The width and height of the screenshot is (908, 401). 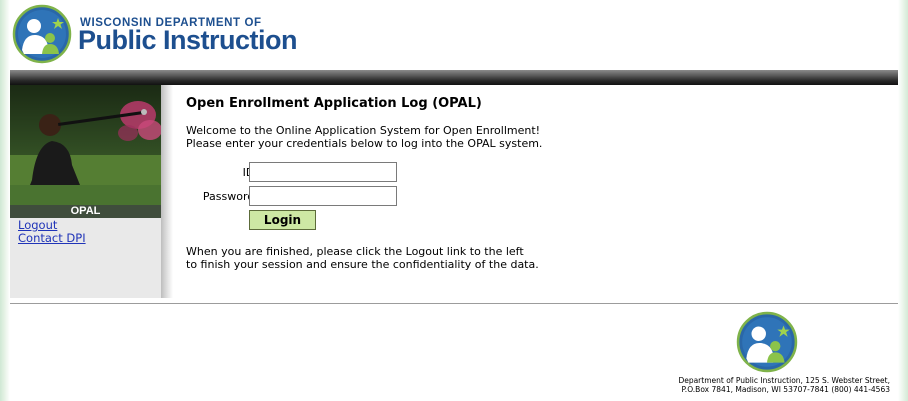 I want to click on student-clarinet-photo, so click(x=85, y=145).